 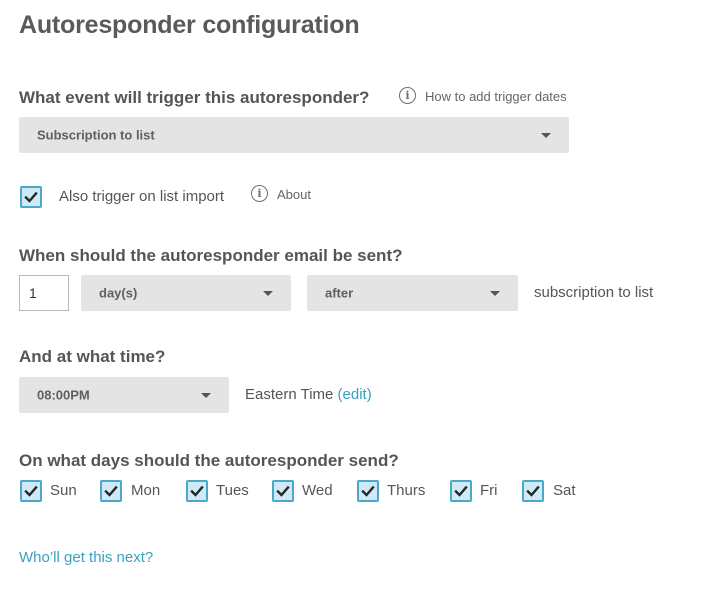 What do you see at coordinates (96, 135) in the screenshot?
I see `trigger-event-value: Subscription to list` at bounding box center [96, 135].